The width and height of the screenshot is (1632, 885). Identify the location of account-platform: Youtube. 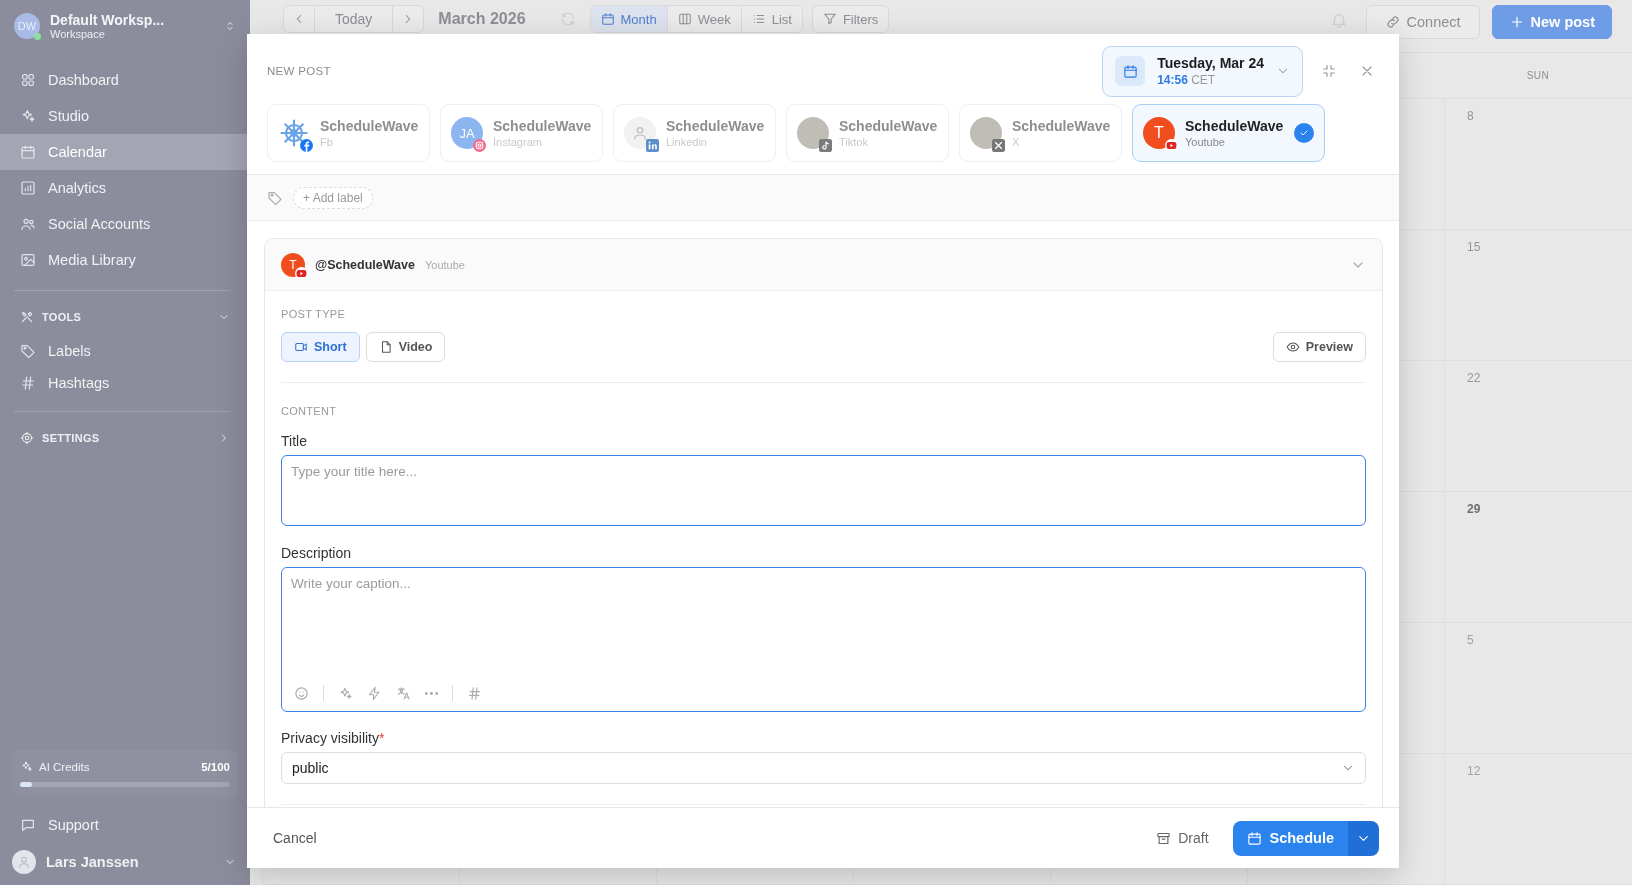
(445, 264).